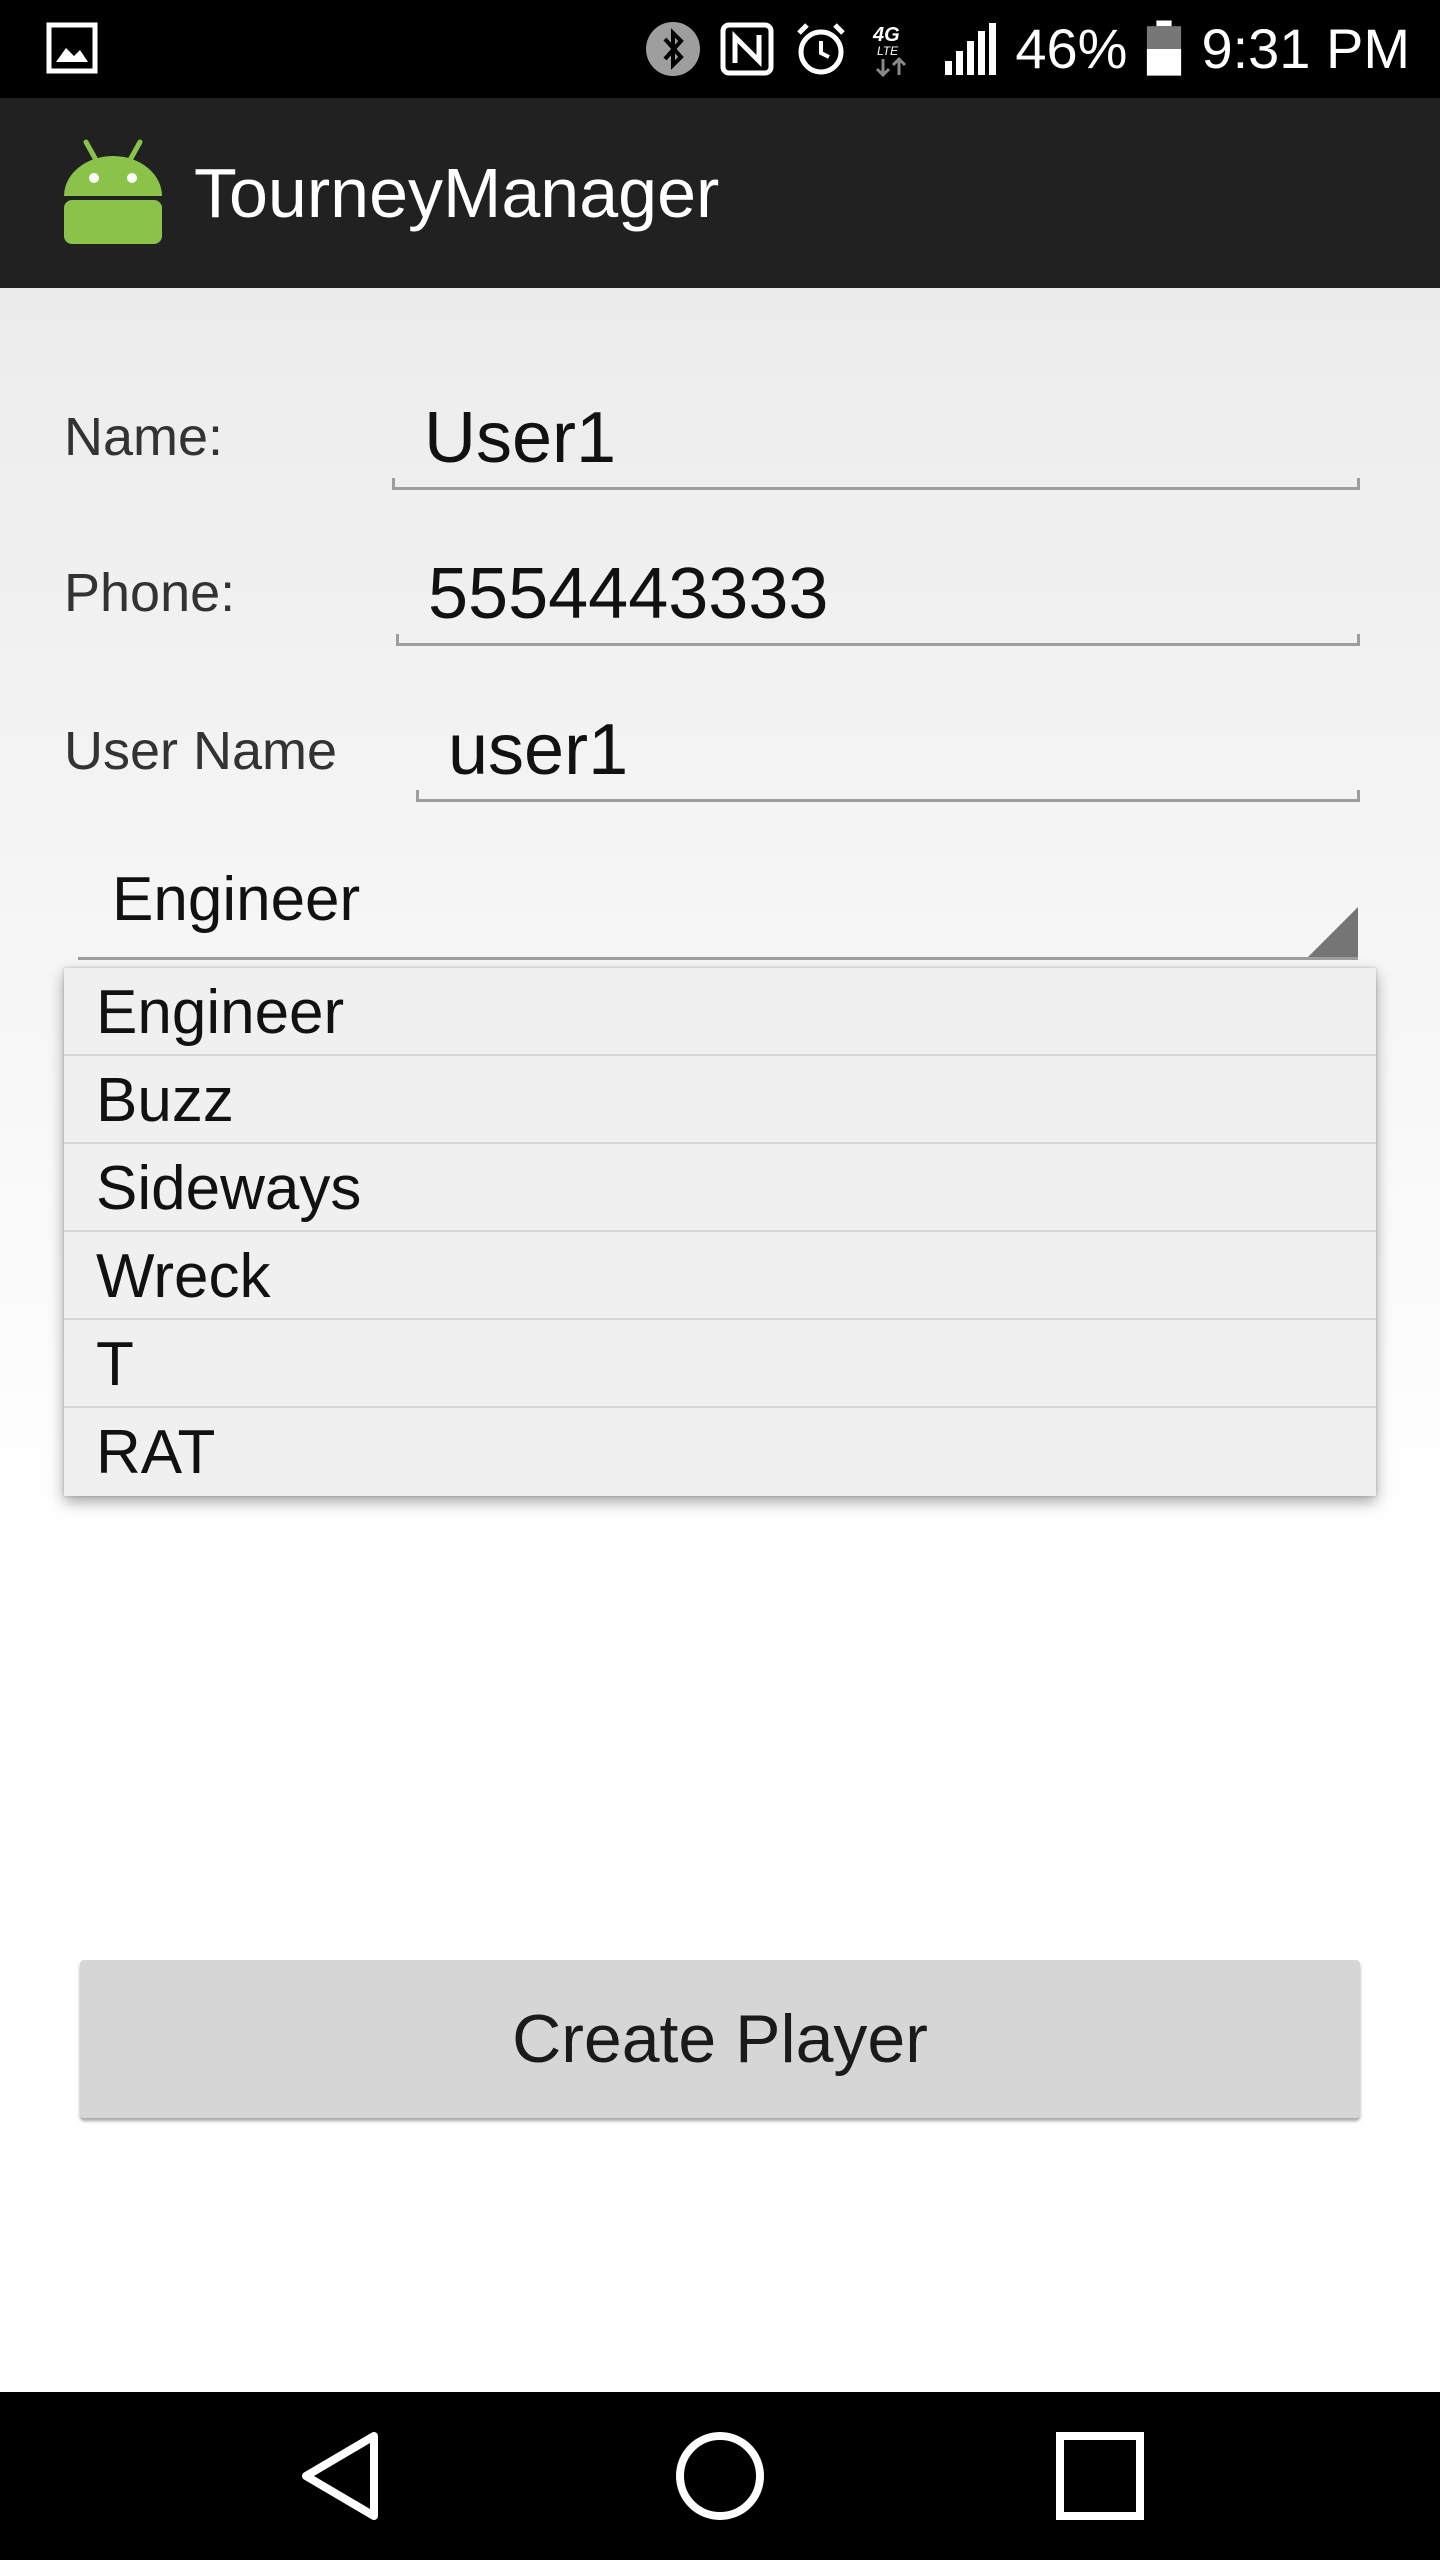 The height and width of the screenshot is (2560, 1440). What do you see at coordinates (342, 2476) in the screenshot?
I see `back-icon` at bounding box center [342, 2476].